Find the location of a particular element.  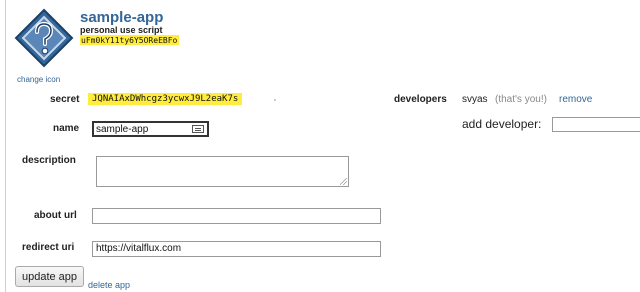

about-url-label: about url is located at coordinates (55, 215).